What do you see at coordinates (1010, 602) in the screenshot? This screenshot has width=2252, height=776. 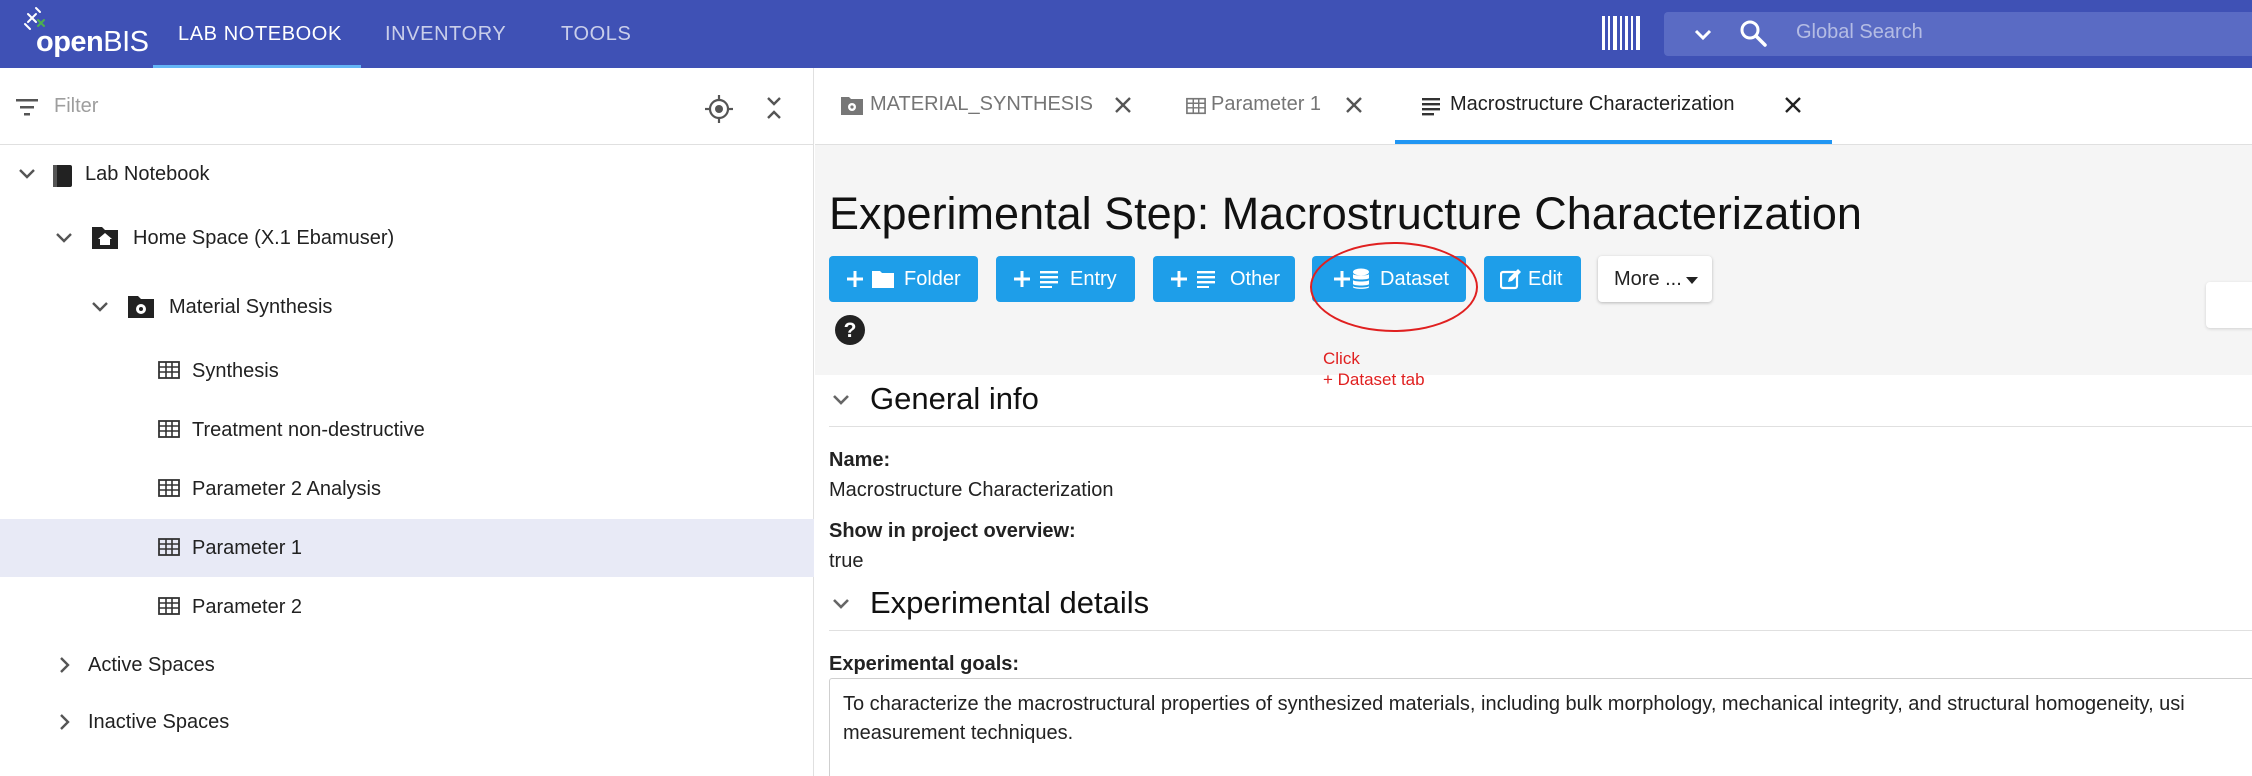 I see `section-title: Experimental details` at bounding box center [1010, 602].